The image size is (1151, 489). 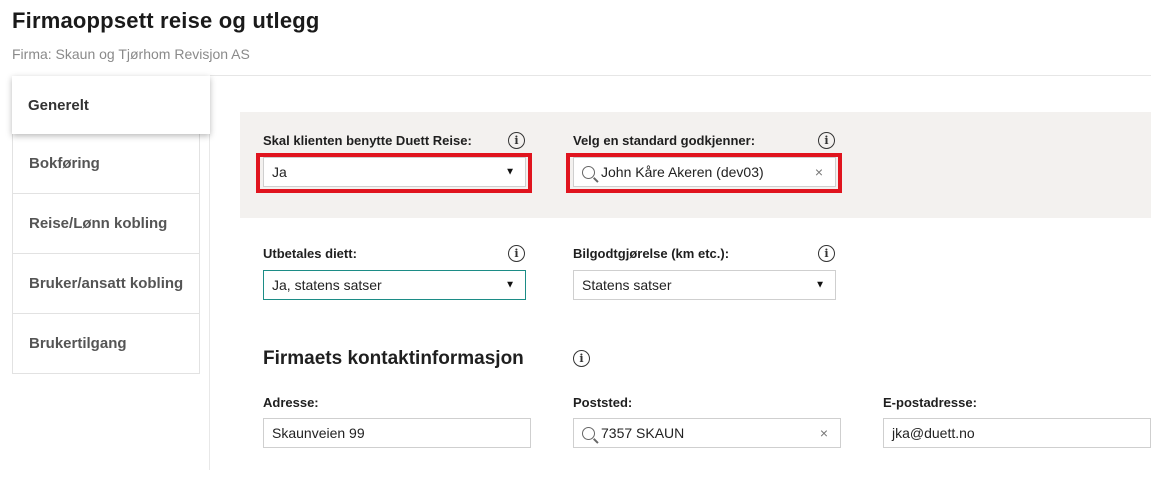 I want to click on sidebar-item-brukertilgang: Brukertilgang, so click(x=106, y=344).